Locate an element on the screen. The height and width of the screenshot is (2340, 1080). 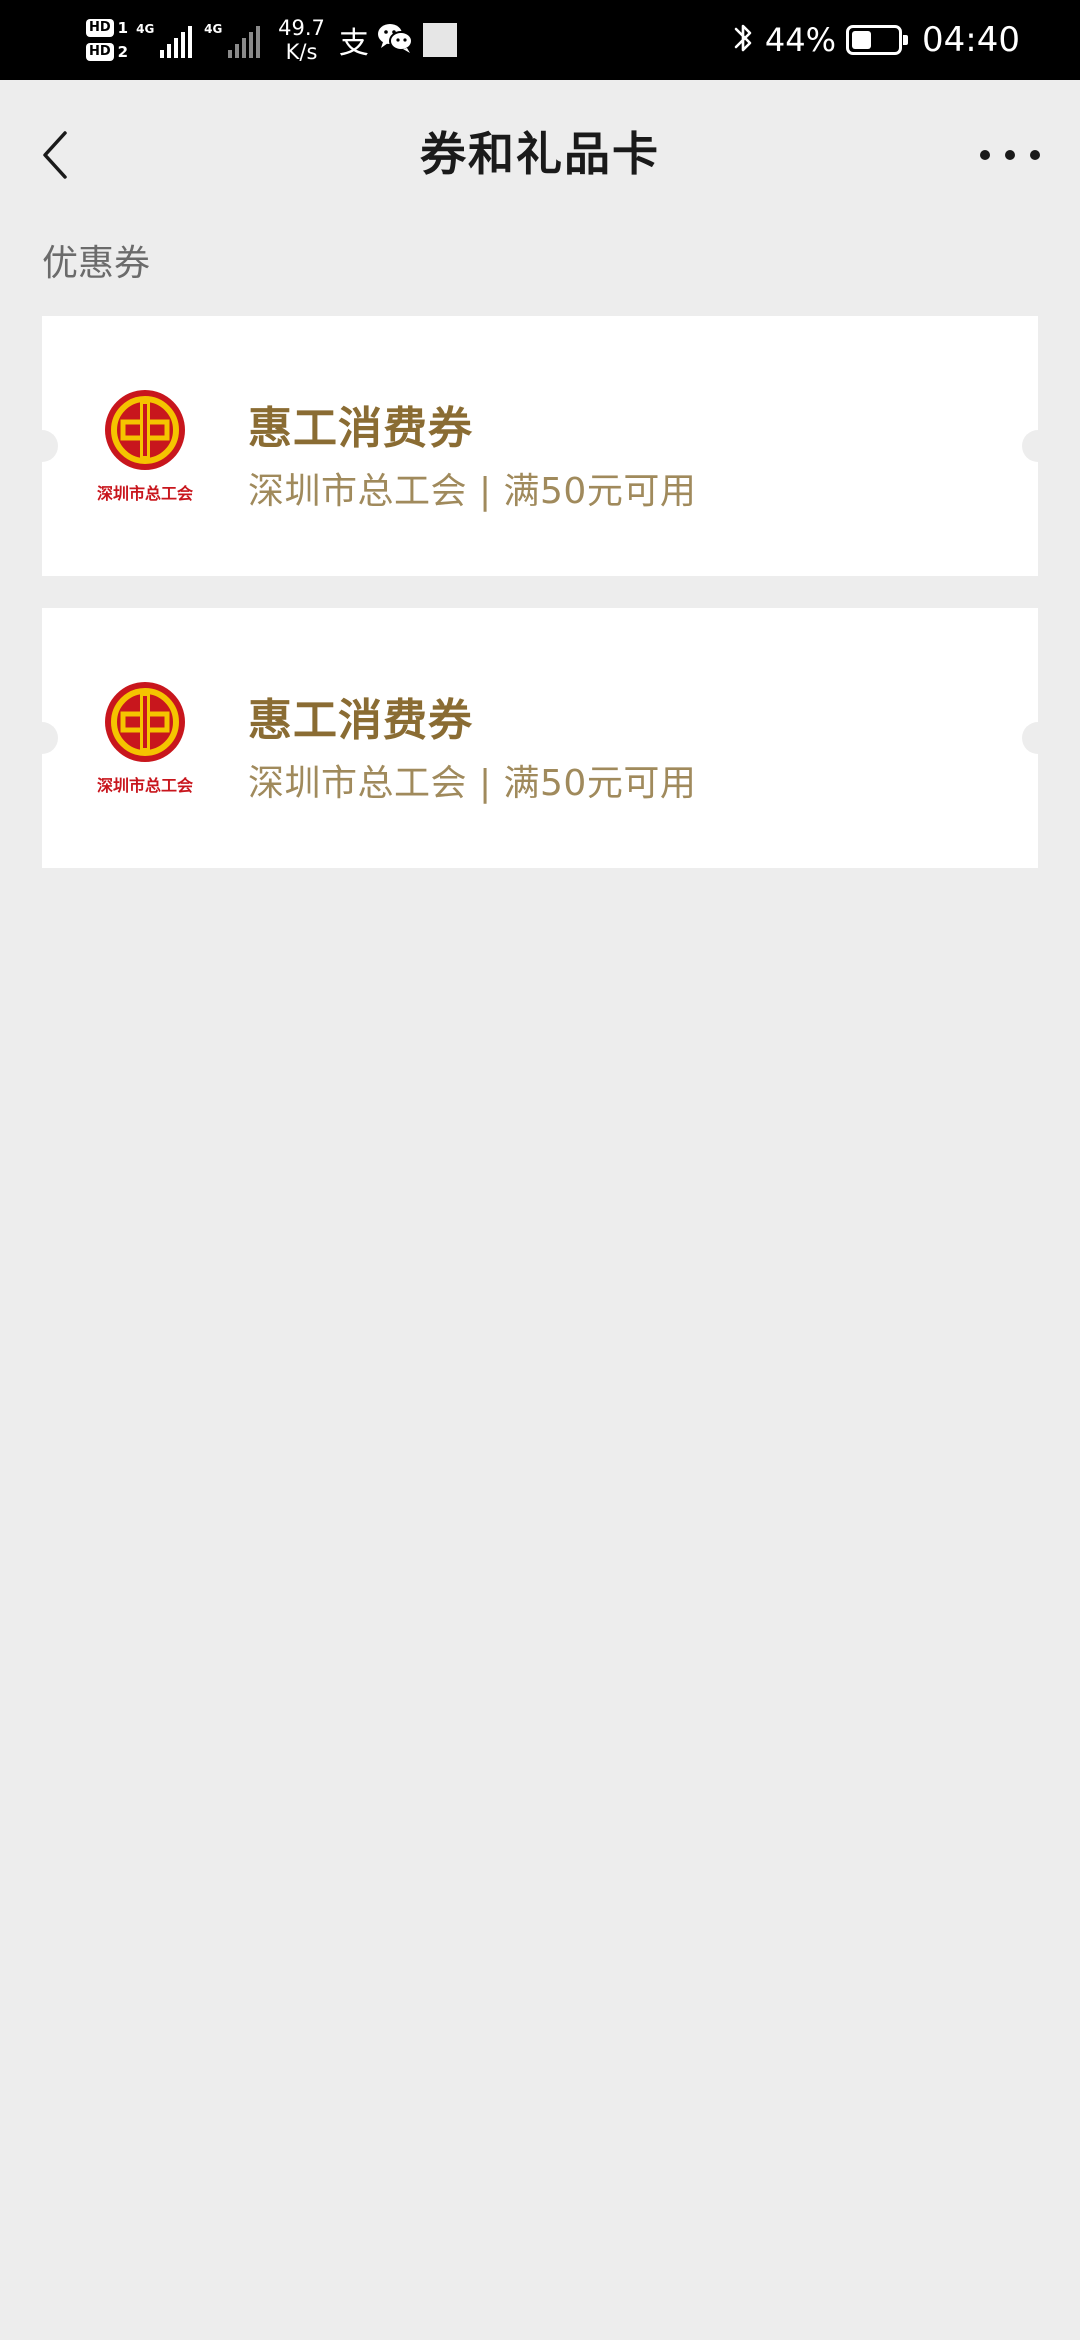
network-speed: 49.7 K/s is located at coordinates (301, 40).